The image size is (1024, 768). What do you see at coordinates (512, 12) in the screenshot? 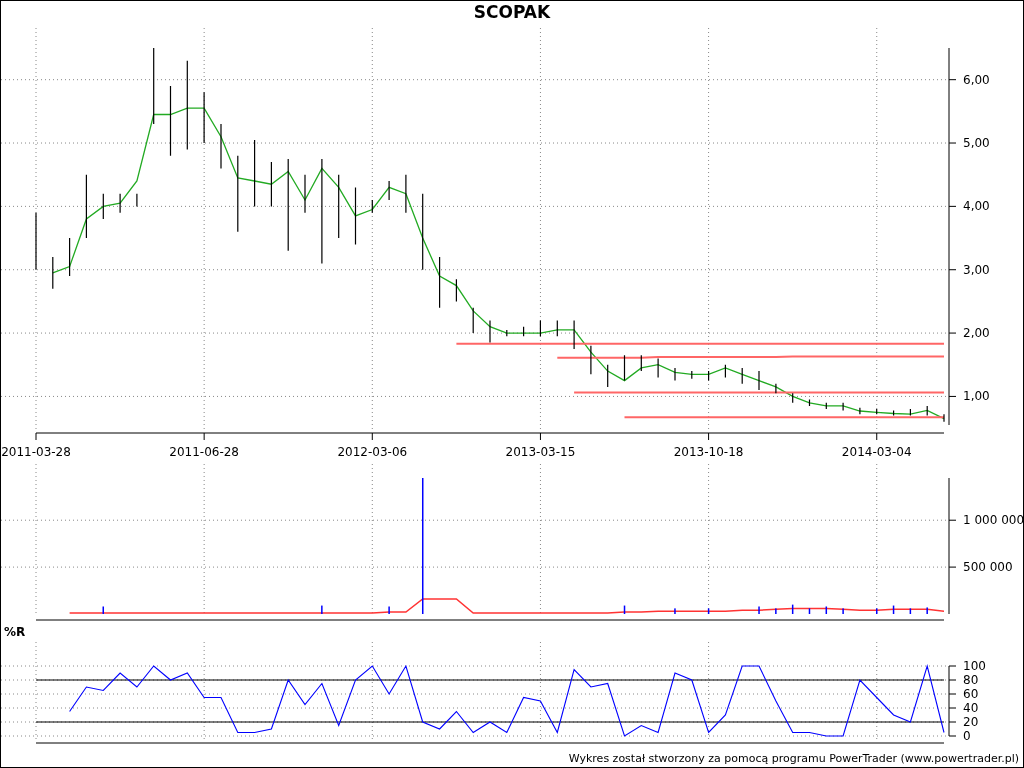
I see `chart-title: SCOPAK` at bounding box center [512, 12].